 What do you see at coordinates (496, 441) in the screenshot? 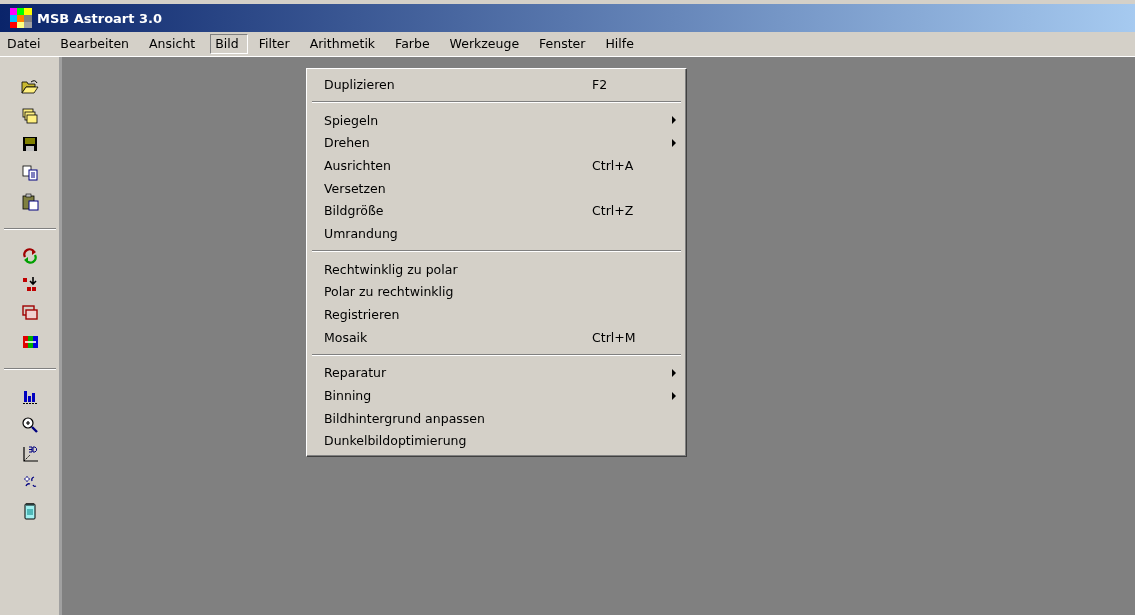
I see `menu-item: Dunkelbildoptimierung` at bounding box center [496, 441].